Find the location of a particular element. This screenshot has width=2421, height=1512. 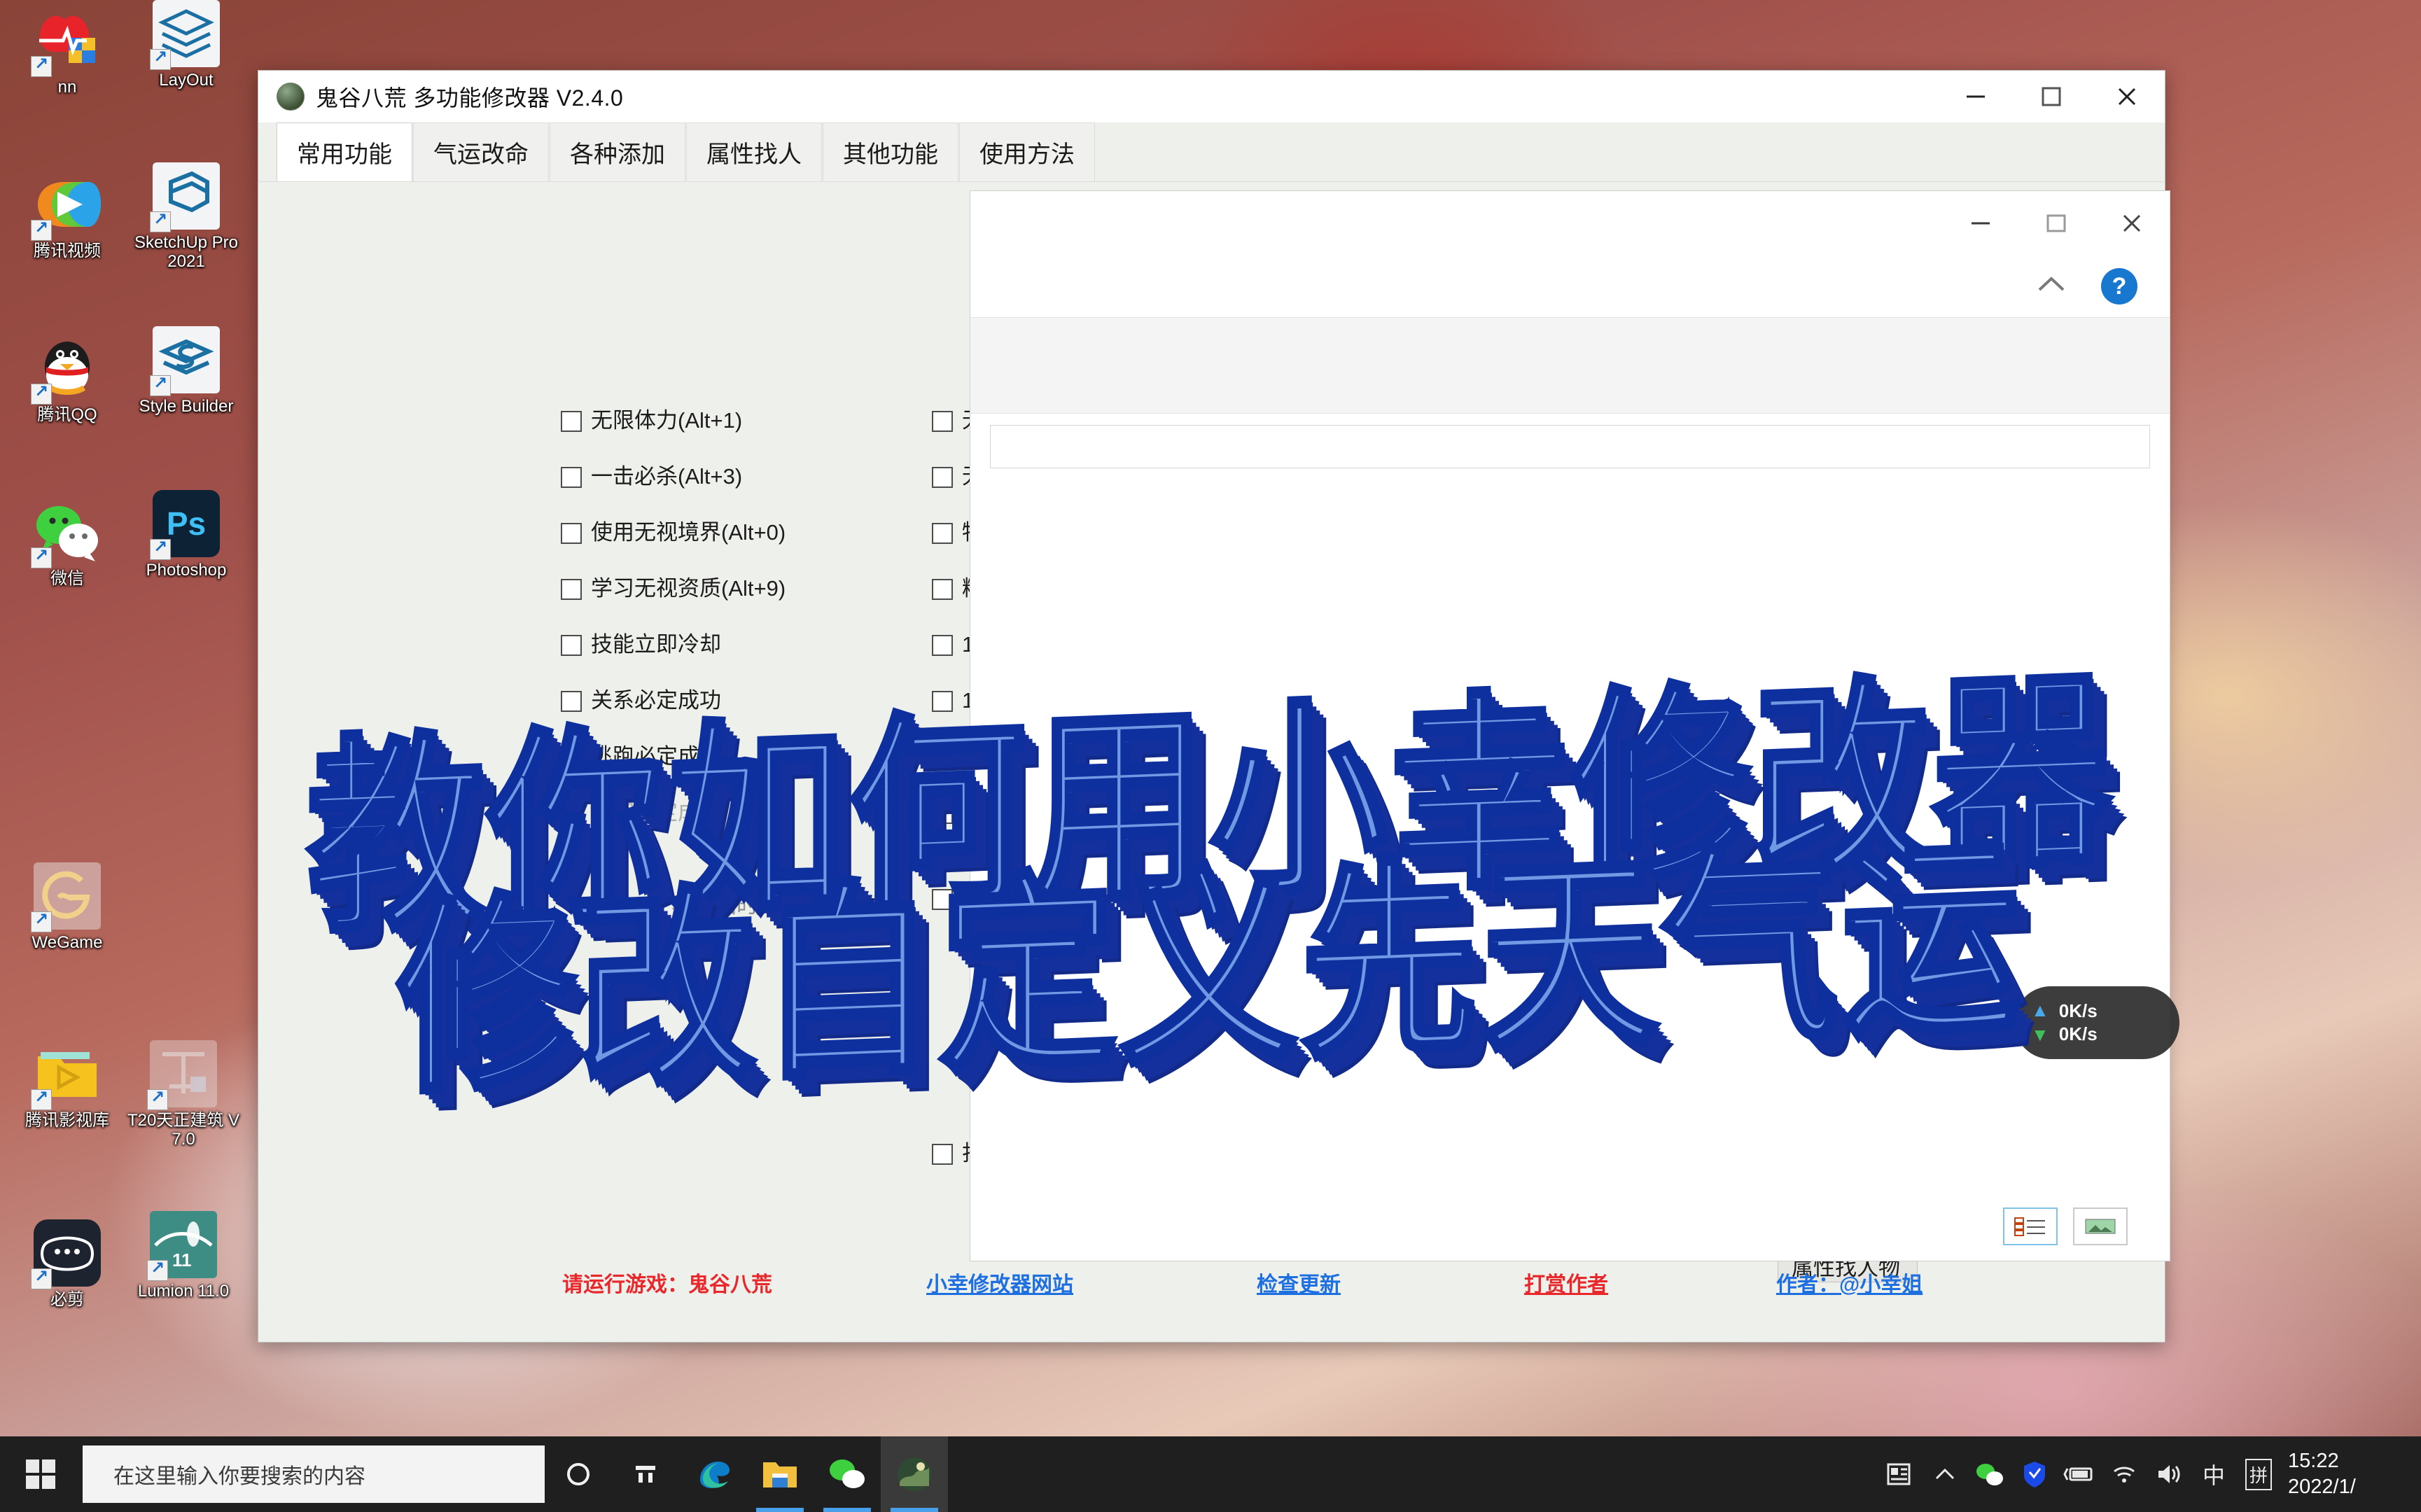

wifi-icon is located at coordinates (2125, 1474).